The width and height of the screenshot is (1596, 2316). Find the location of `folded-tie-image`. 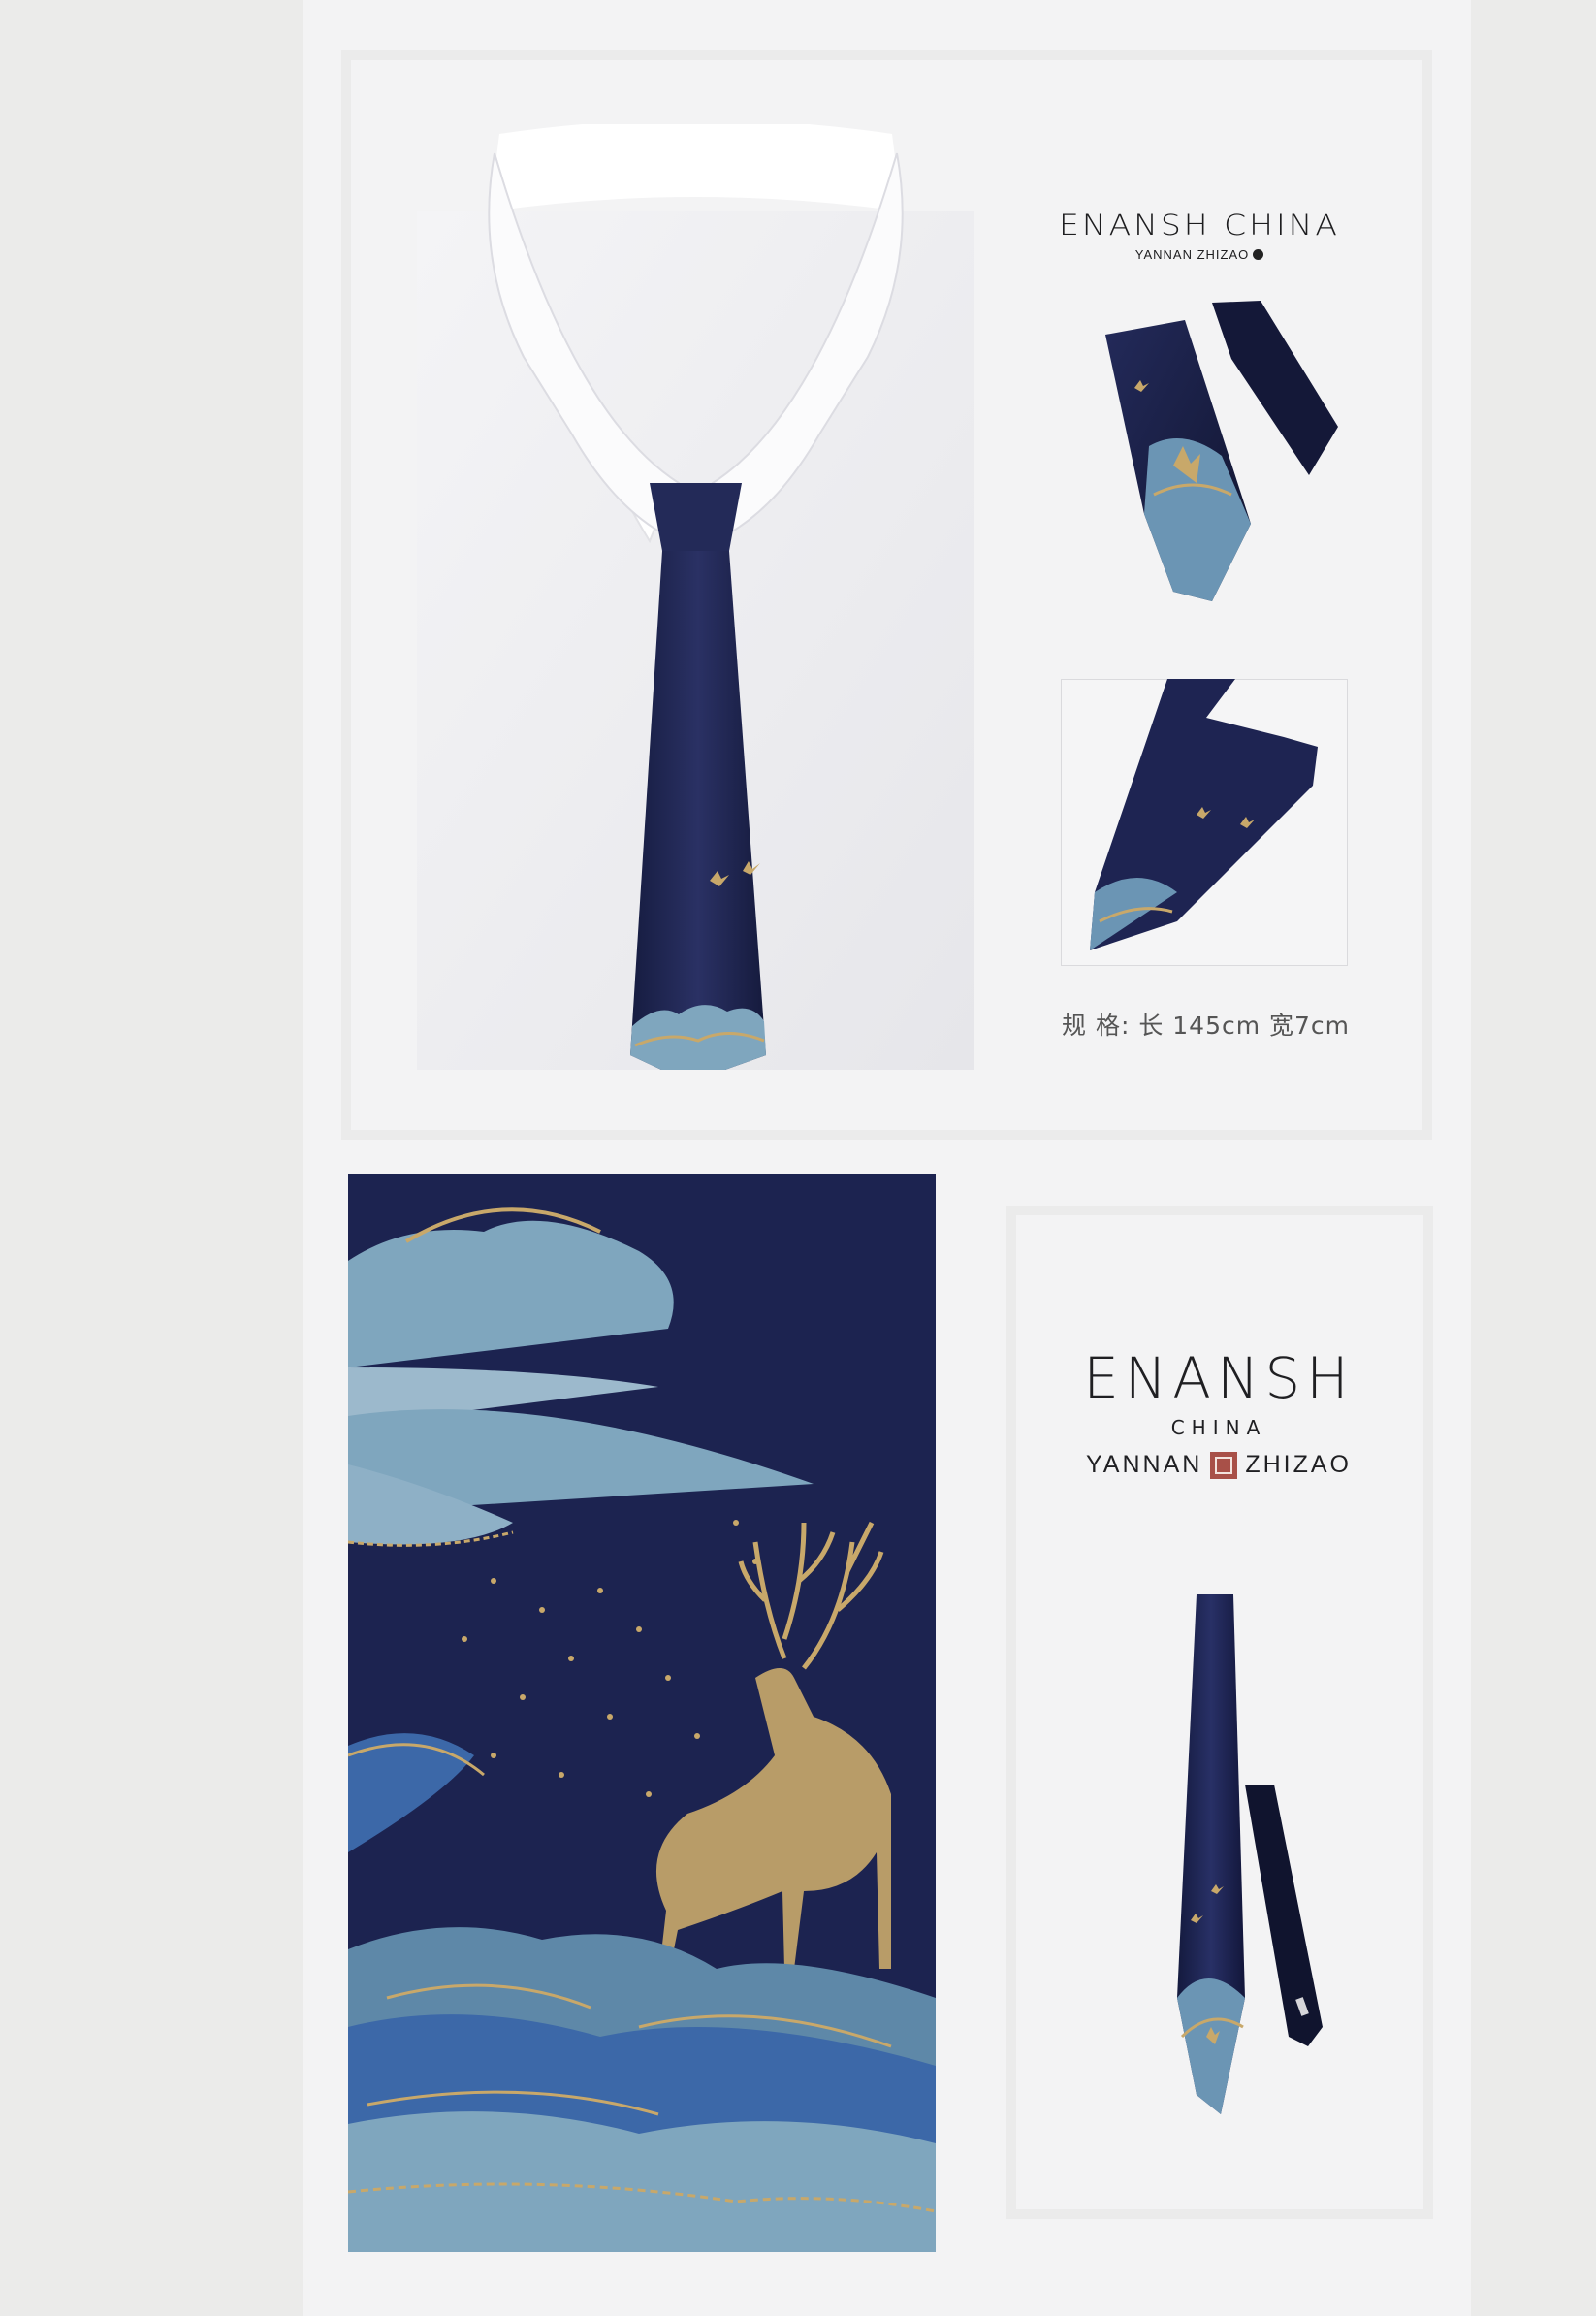

folded-tie-image is located at coordinates (1221, 451).